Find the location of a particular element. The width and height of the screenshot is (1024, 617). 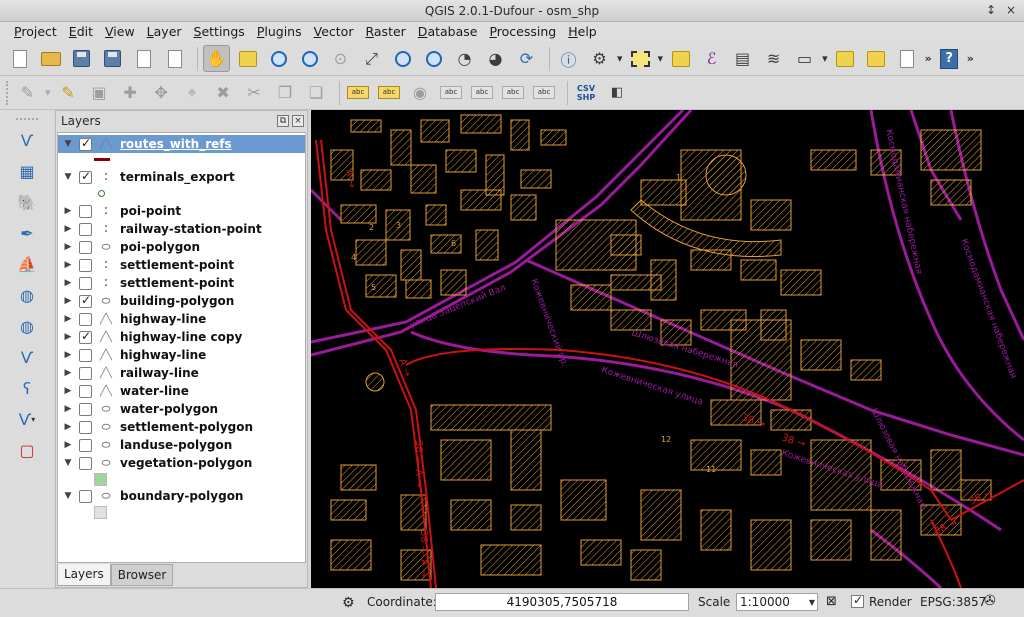

attribute-table-button: ▤ is located at coordinates (742, 58).